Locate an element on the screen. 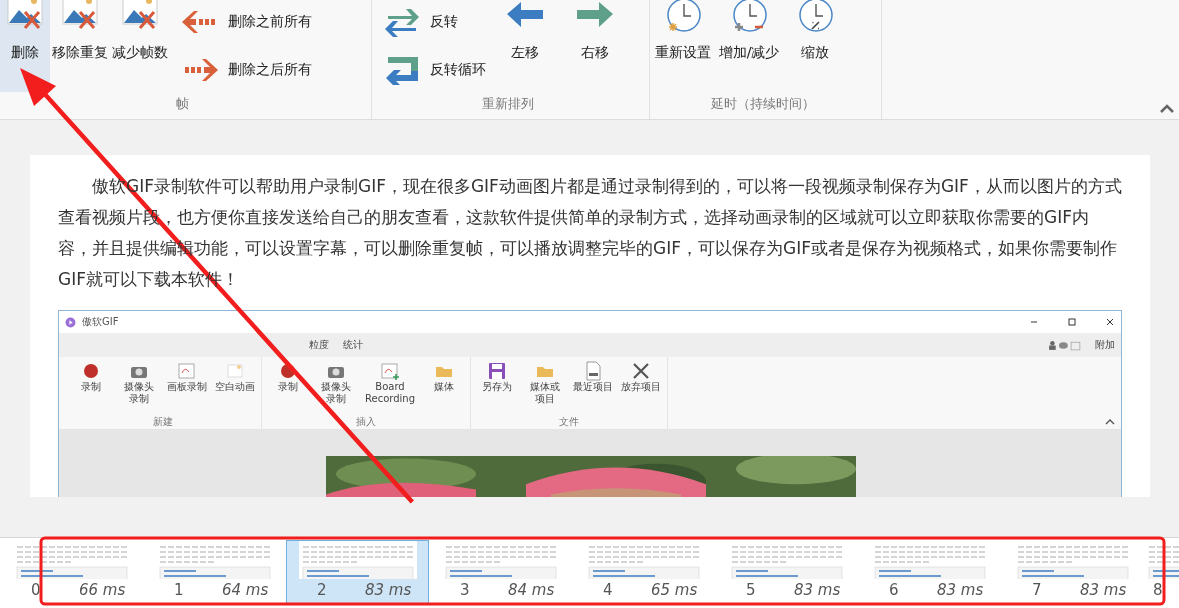  ribbon-button: 减少帧数 is located at coordinates (140, 46).